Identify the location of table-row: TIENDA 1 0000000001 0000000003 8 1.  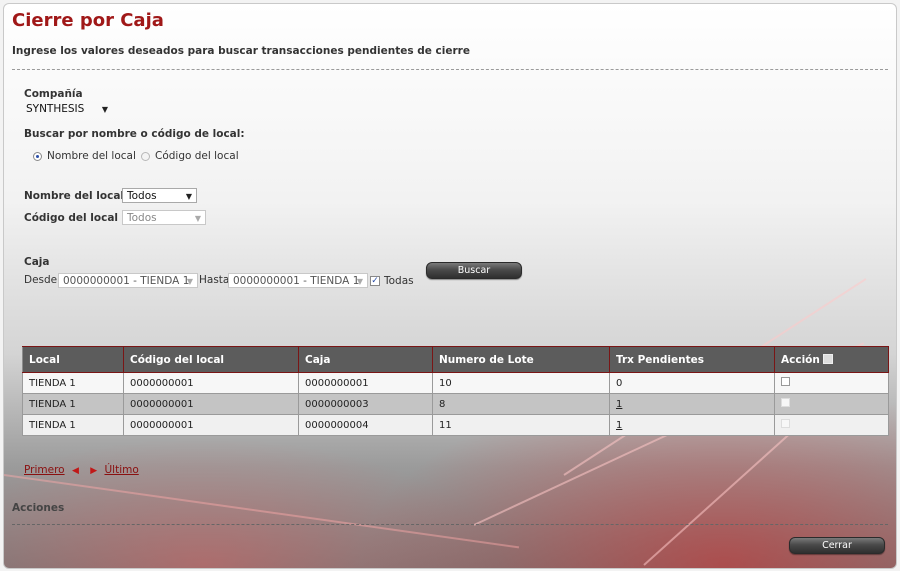
(455, 404).